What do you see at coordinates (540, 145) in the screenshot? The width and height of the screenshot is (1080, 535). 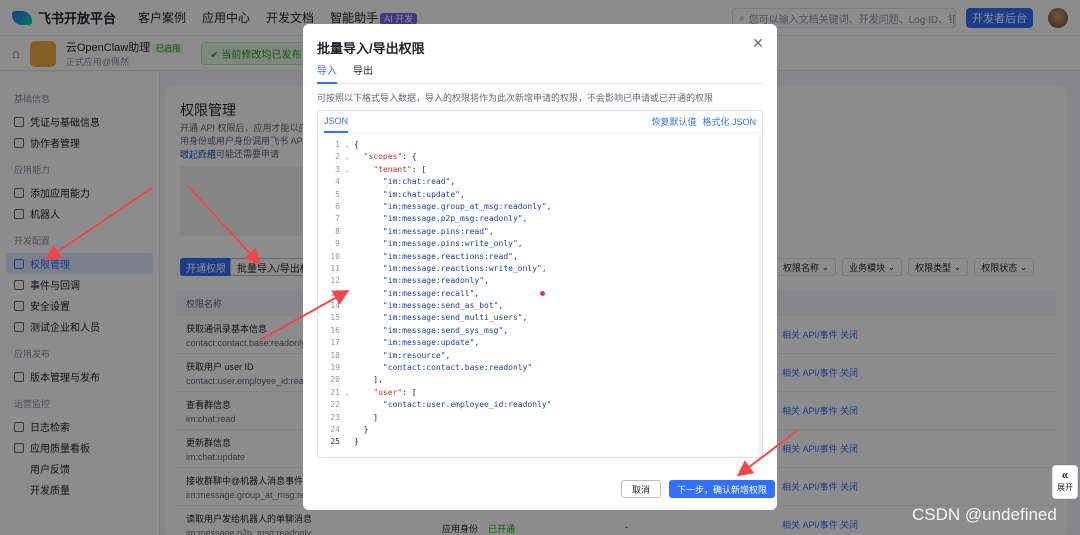 I see `code-line: 1 ⌄{` at bounding box center [540, 145].